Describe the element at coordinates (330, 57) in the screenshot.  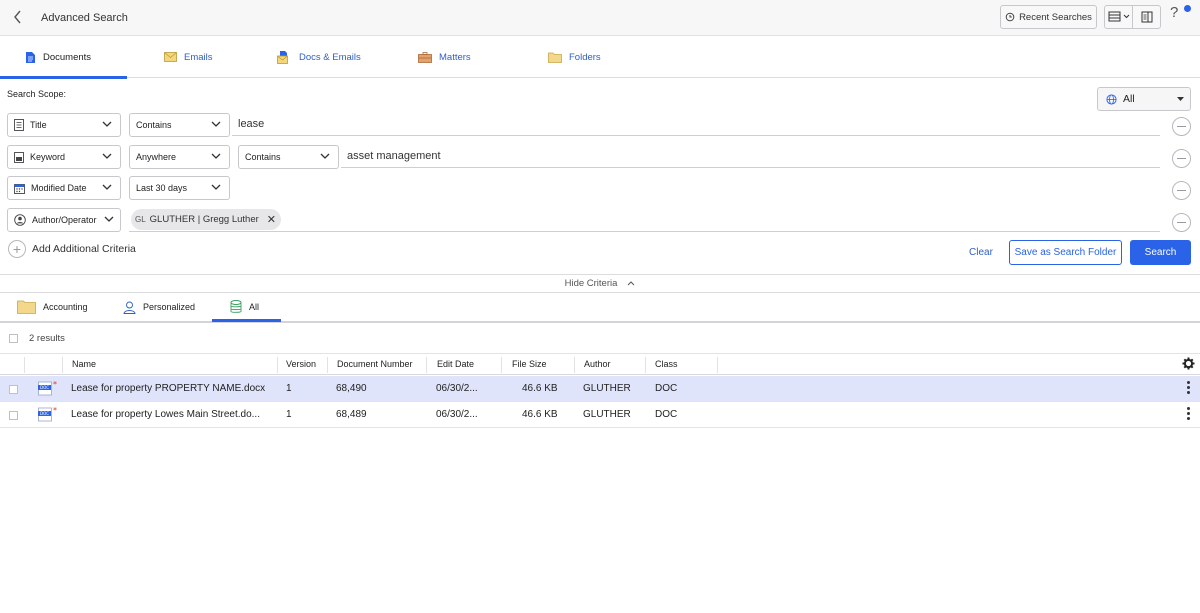
I see `tab-docs-emails-label: Docs & Emails` at that location.